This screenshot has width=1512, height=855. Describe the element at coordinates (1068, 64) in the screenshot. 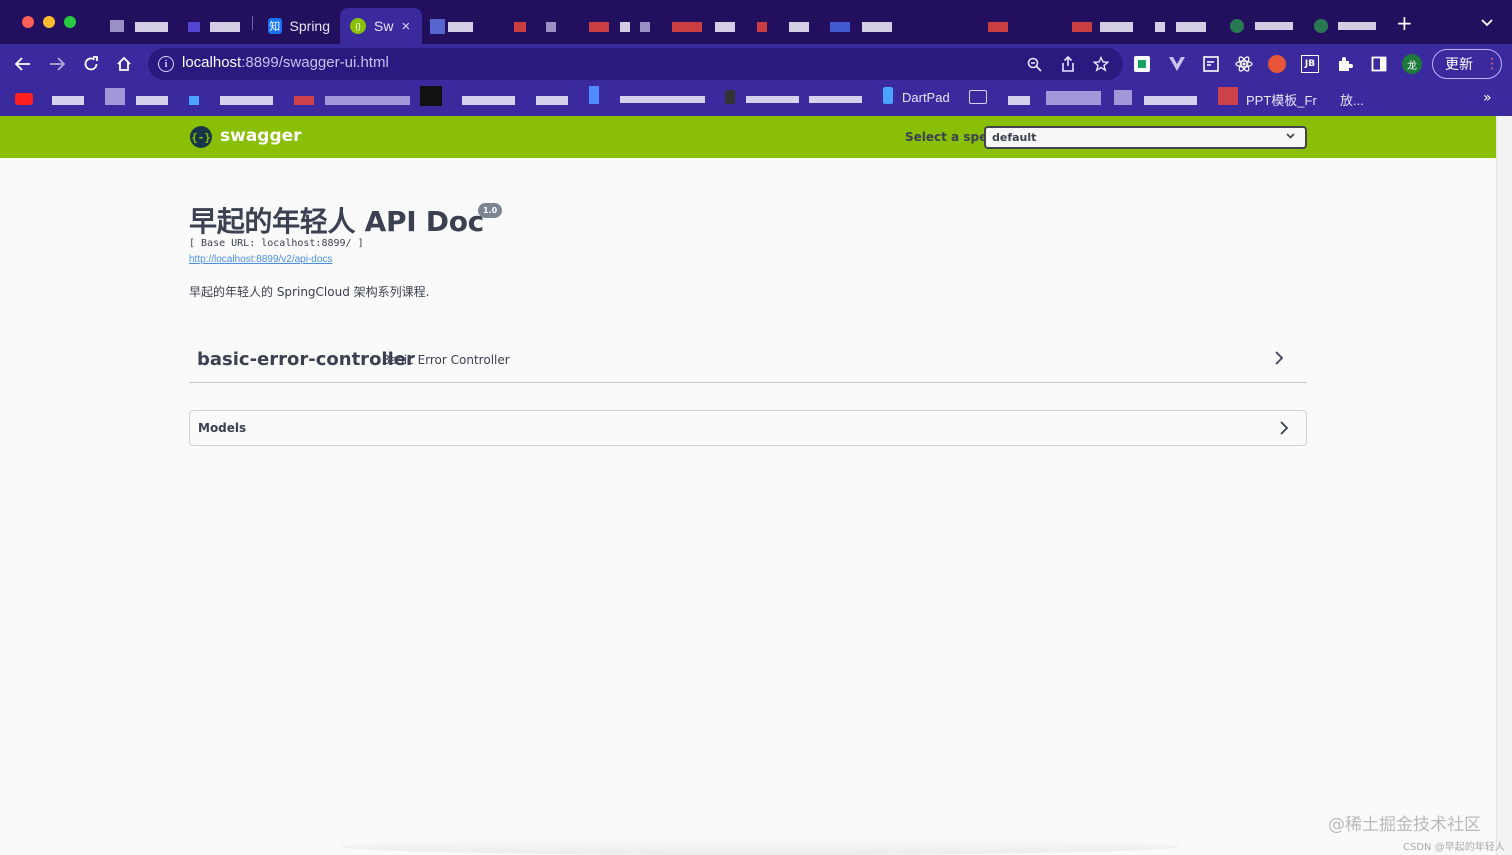

I see `share-icon` at that location.